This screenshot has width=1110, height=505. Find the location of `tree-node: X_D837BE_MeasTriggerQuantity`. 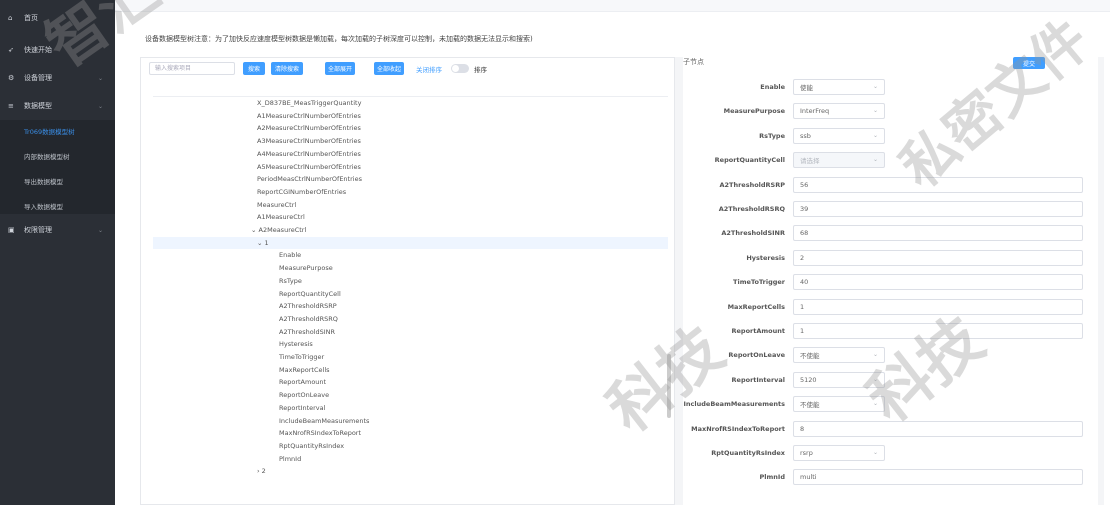

tree-node: X_D837BE_MeasTriggerQuantity is located at coordinates (410, 103).